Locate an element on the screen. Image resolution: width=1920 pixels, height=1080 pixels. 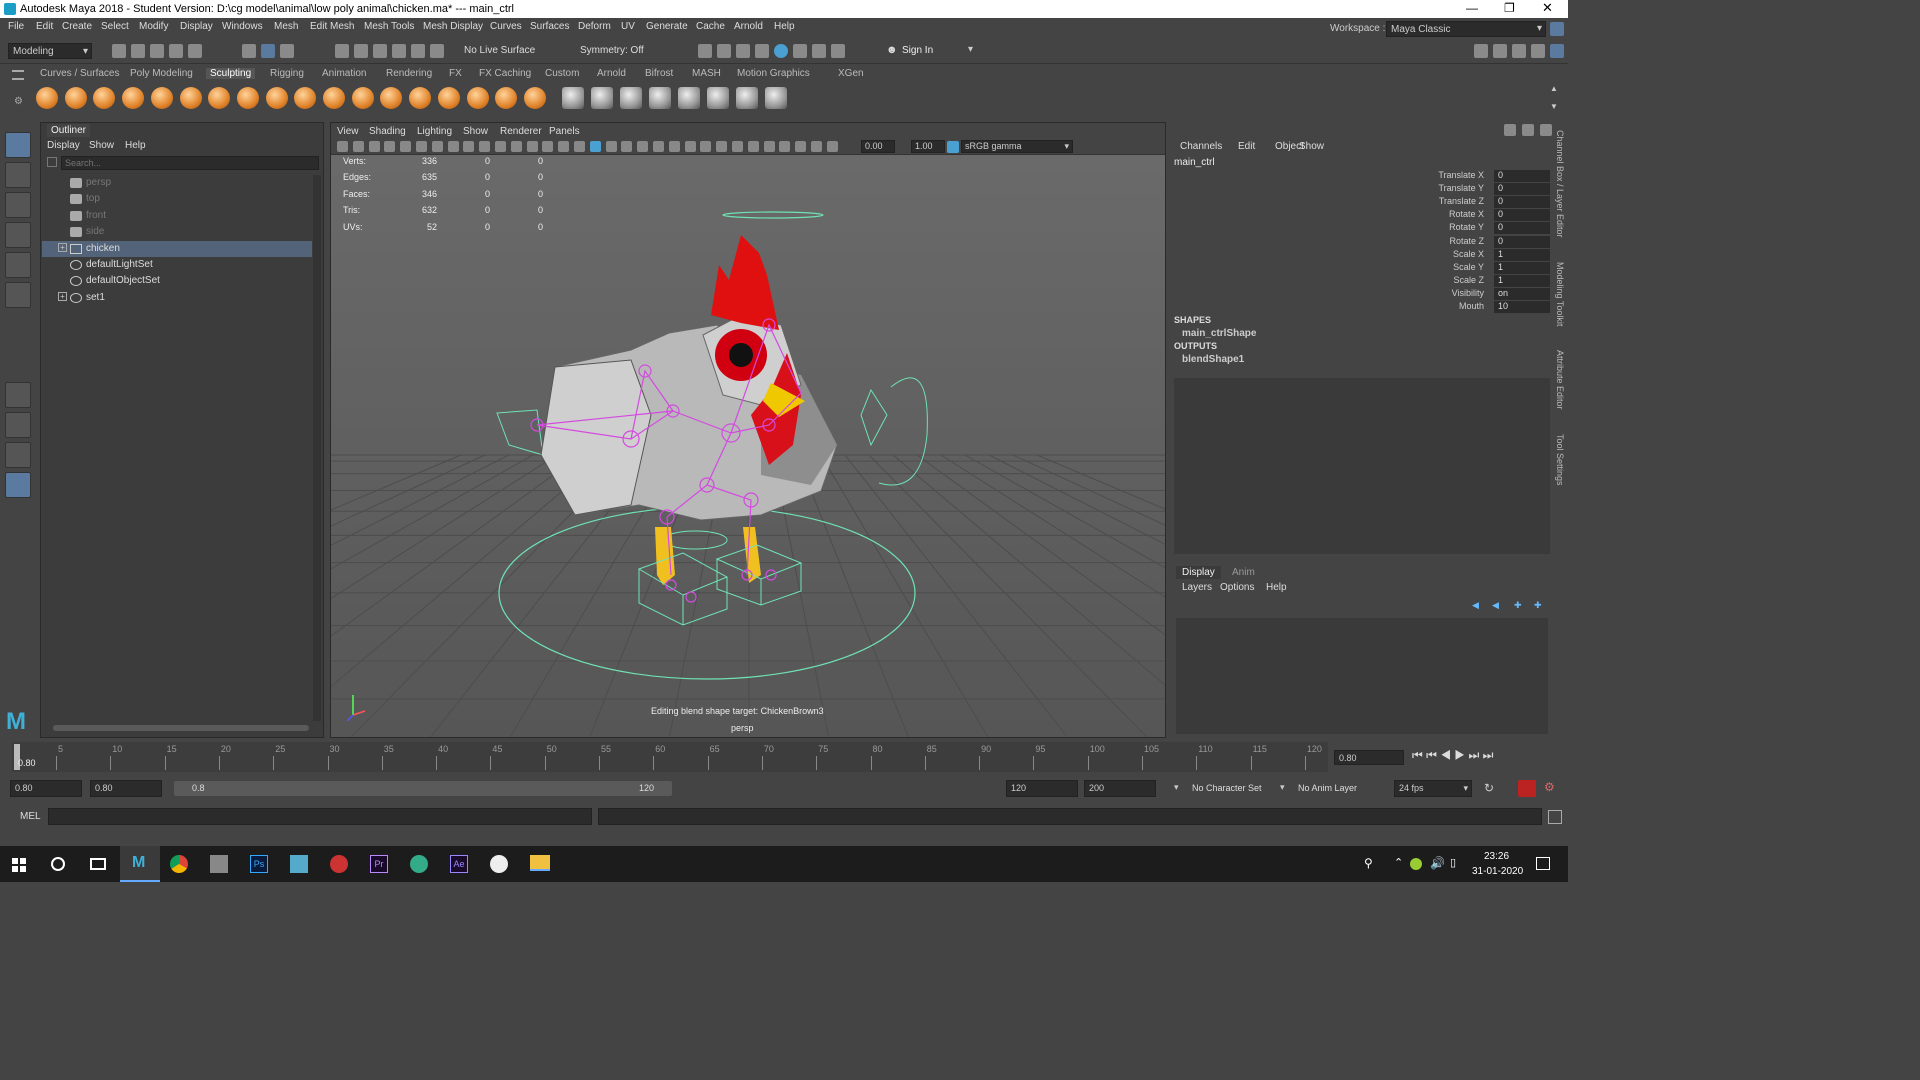
select-tool-icon is located at coordinates (18, 145).